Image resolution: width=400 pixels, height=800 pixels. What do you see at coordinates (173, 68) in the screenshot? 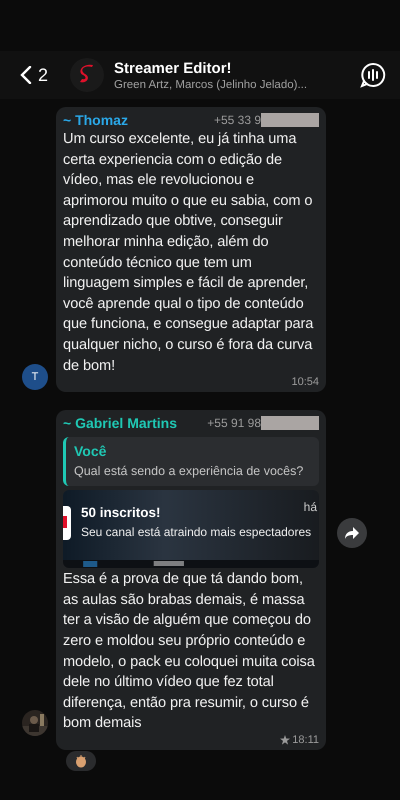
I see `group-title: Streamer Editor!` at bounding box center [173, 68].